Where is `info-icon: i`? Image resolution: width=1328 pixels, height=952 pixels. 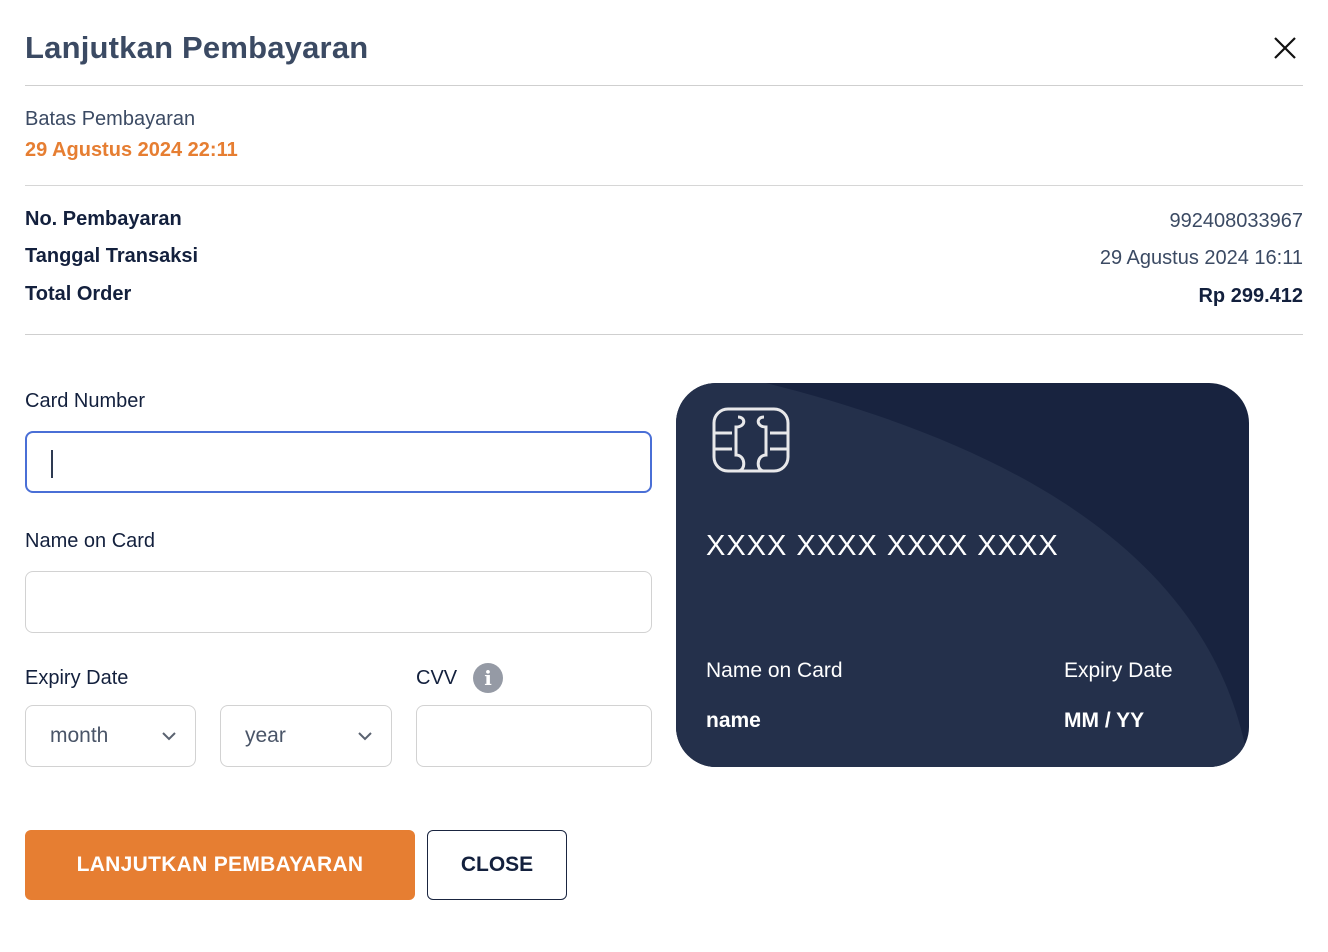
info-icon: i is located at coordinates (488, 678).